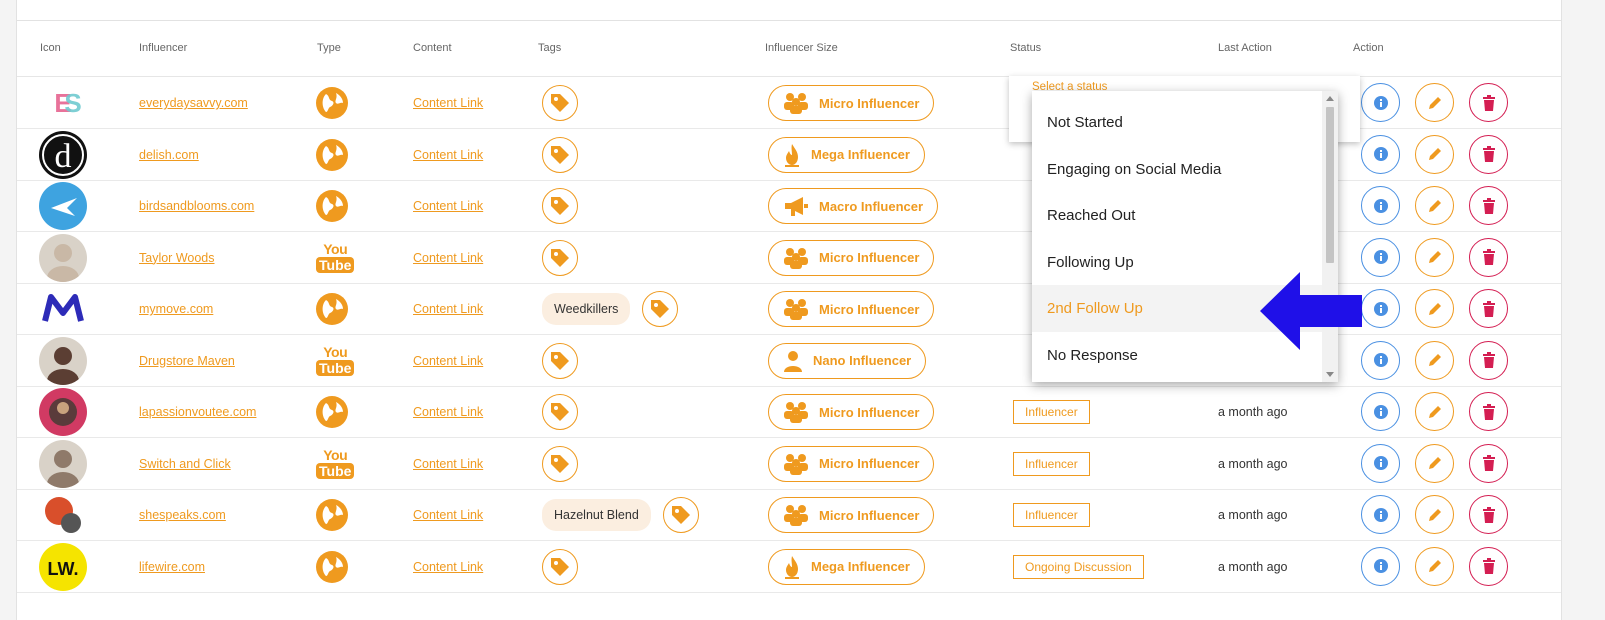  What do you see at coordinates (1368, 48) in the screenshot?
I see `header-action: Action` at bounding box center [1368, 48].